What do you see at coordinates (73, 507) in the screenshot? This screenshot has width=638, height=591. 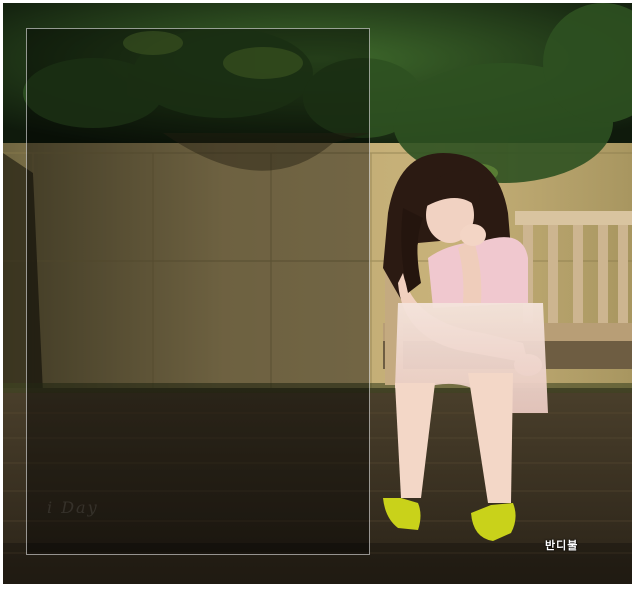 I see `overlay-ghost-title: i Day` at bounding box center [73, 507].